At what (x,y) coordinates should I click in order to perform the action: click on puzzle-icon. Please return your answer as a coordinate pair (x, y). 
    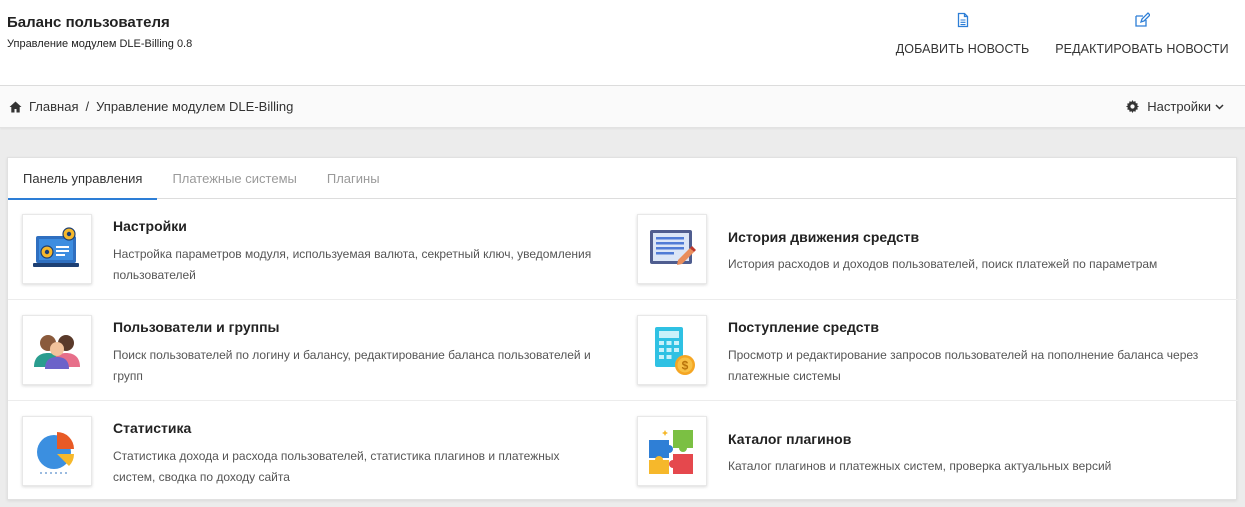
    Looking at the image, I should click on (671, 452).